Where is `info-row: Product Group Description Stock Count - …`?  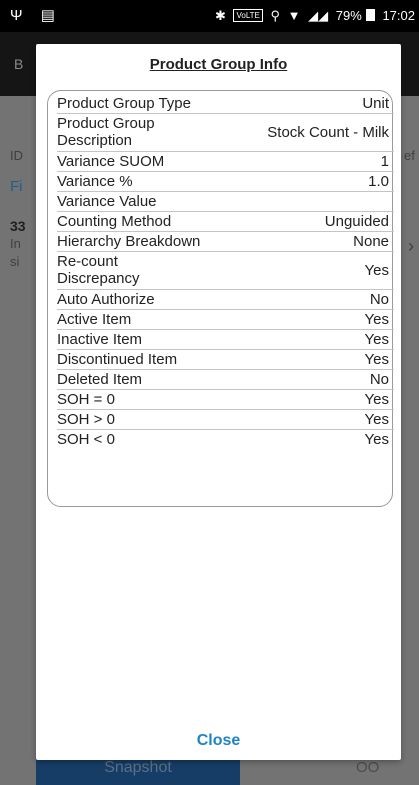 info-row: Product Group Description Stock Count - … is located at coordinates (220, 132).